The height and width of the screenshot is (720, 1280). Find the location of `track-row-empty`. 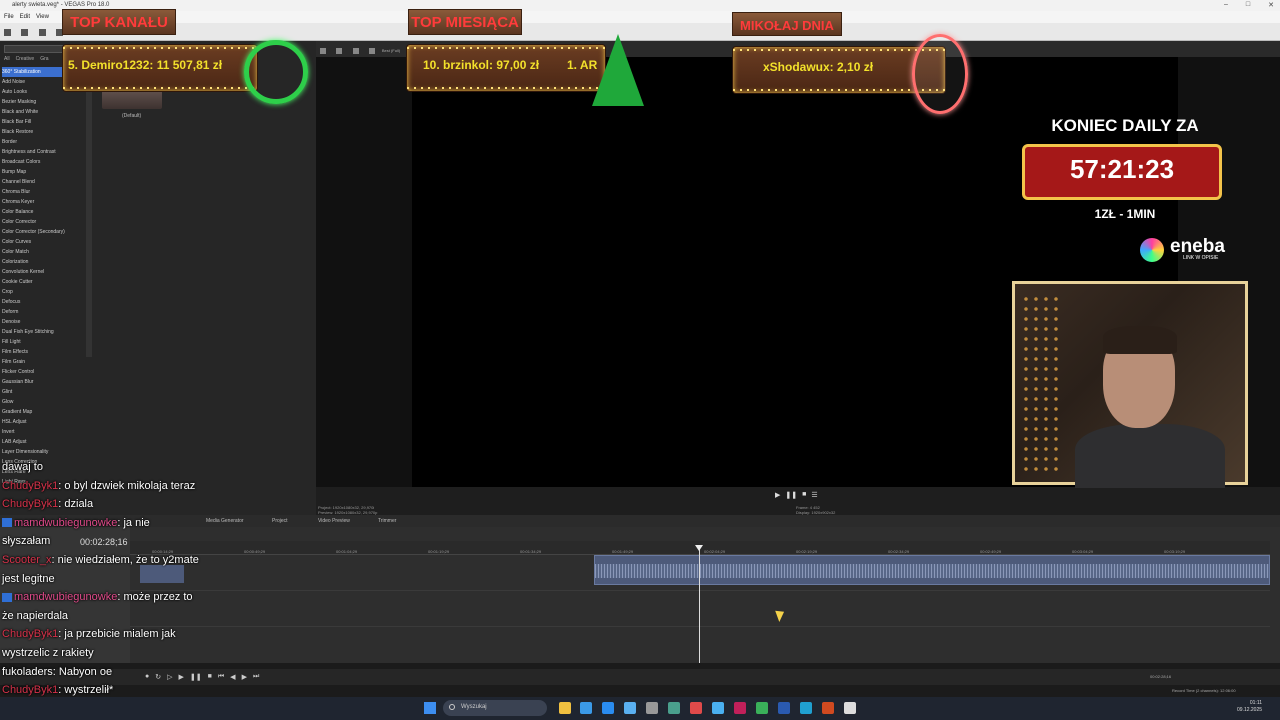

track-row-empty is located at coordinates (700, 609).